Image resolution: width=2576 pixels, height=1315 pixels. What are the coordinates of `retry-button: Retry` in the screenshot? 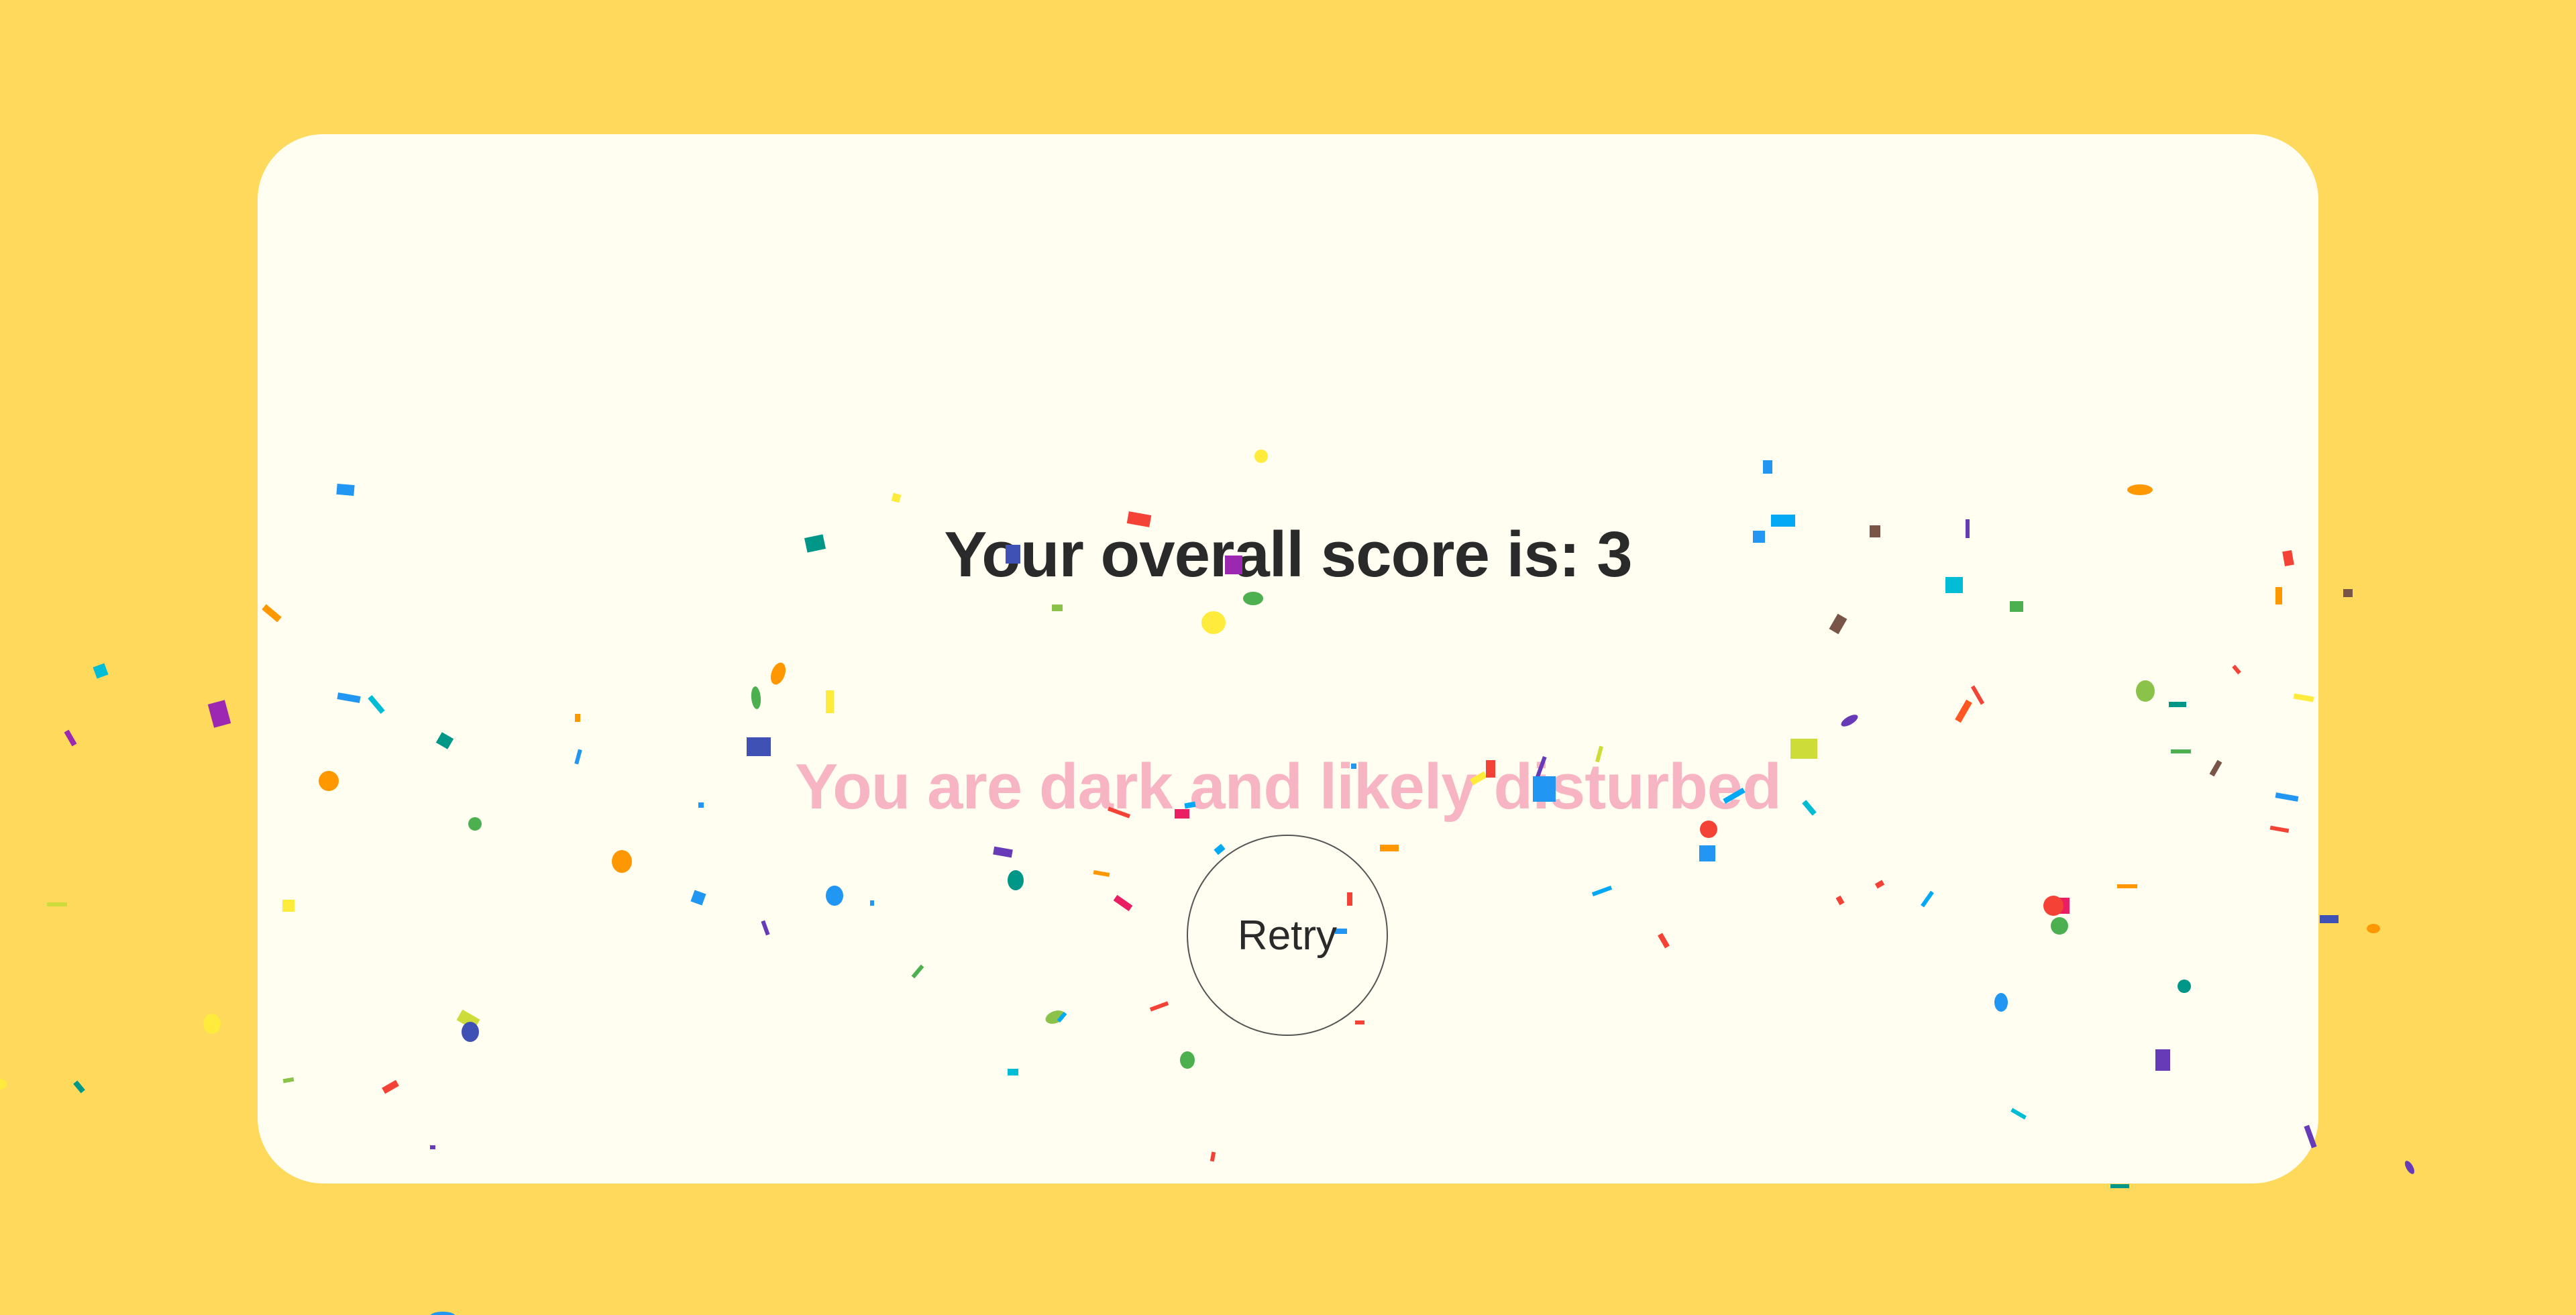 It's located at (1287, 935).